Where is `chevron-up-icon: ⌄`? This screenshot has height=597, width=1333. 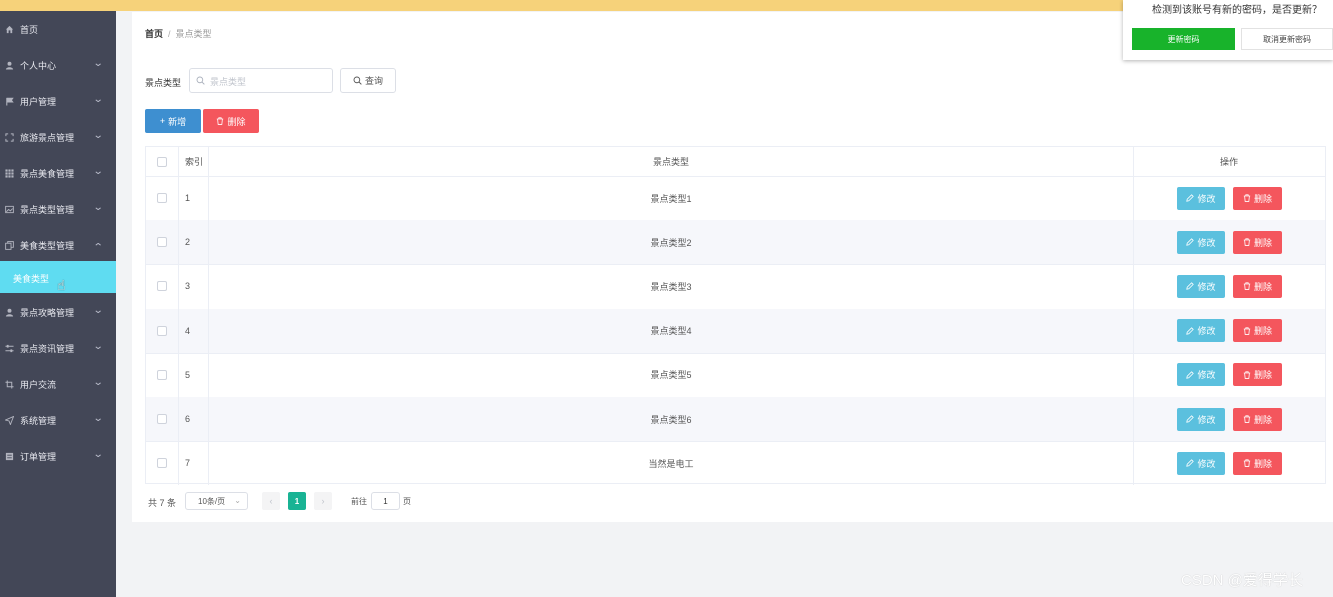 chevron-up-icon: ⌄ is located at coordinates (98, 245).